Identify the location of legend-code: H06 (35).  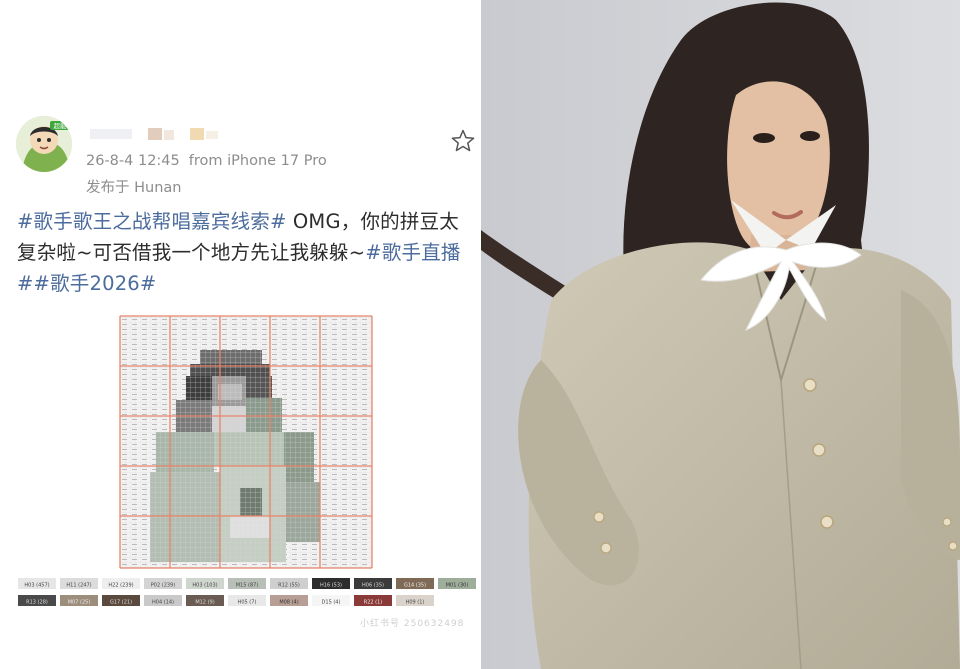
(373, 586).